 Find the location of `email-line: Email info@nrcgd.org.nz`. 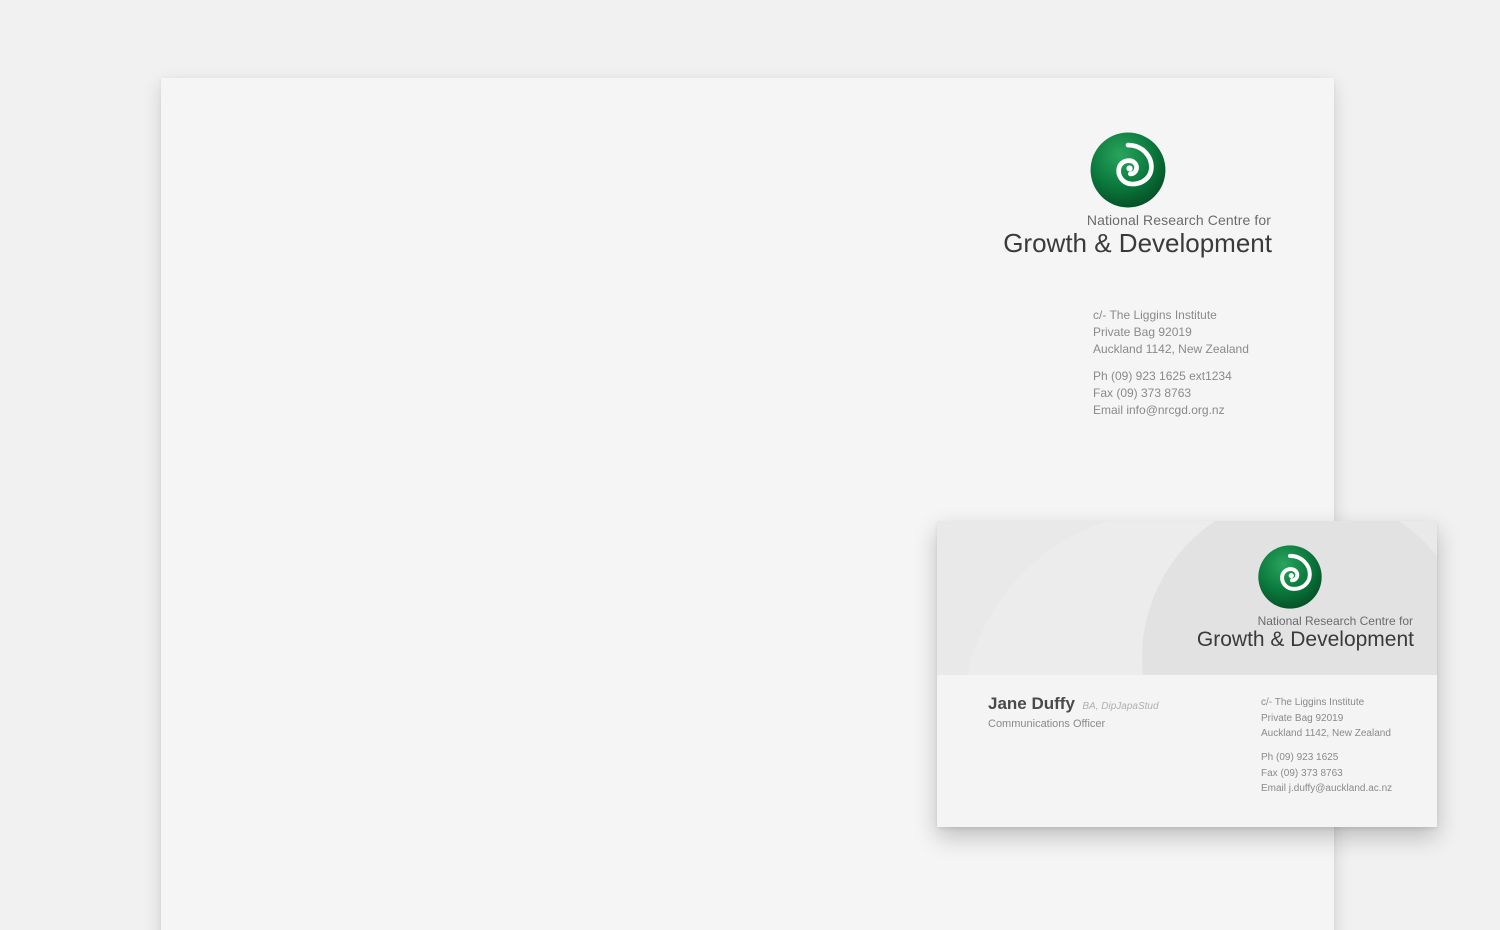

email-line: Email info@nrcgd.org.nz is located at coordinates (1159, 410).